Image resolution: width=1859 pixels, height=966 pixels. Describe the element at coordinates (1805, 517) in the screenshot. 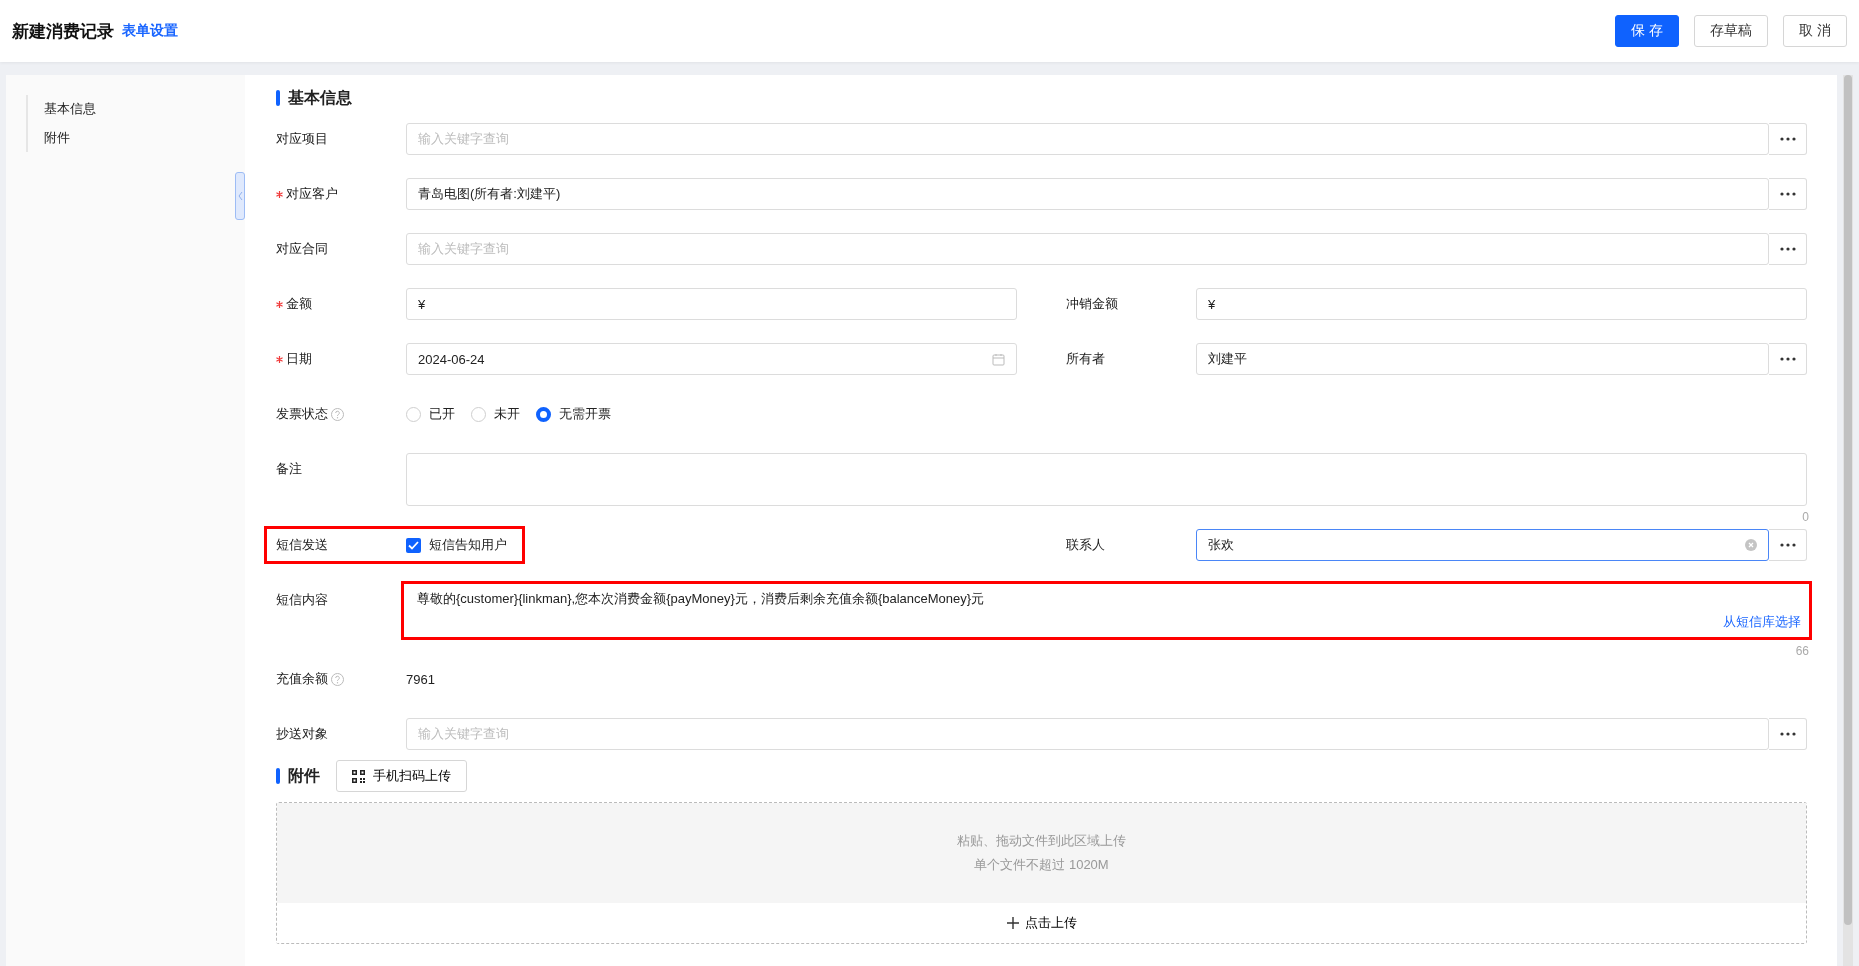

I see `char-counter: 0` at that location.